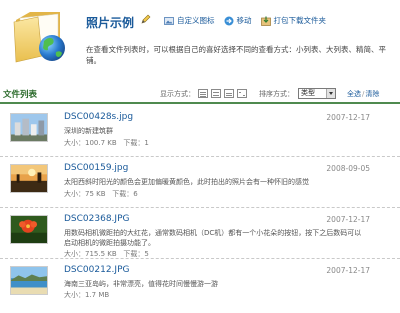 This screenshot has width=400, height=313. Describe the element at coordinates (29, 127) in the screenshot. I see `photo-thumbnail-buildings` at that location.